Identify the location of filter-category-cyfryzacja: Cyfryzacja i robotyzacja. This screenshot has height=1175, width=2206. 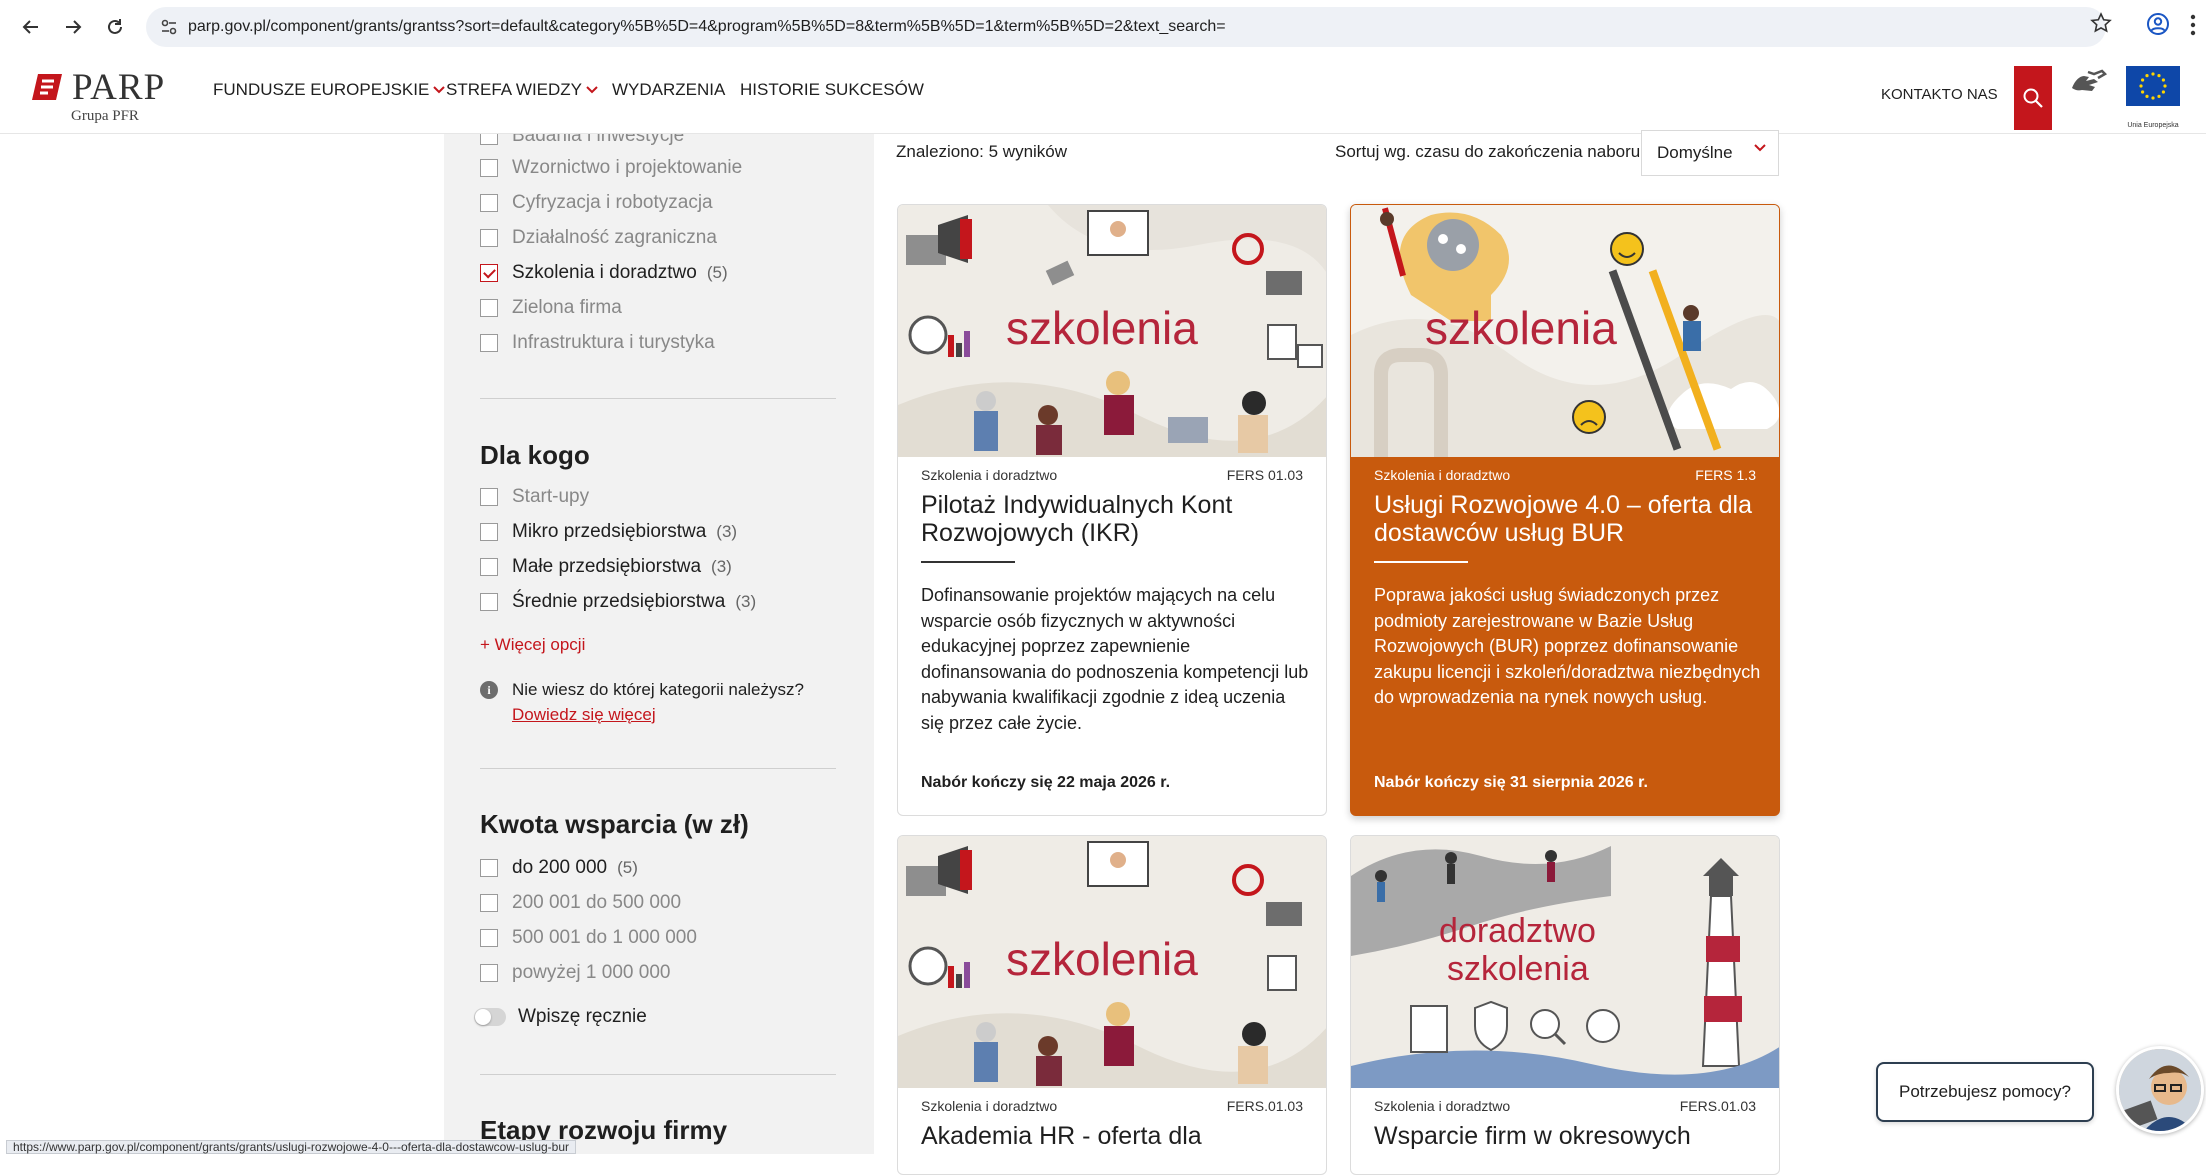
(596, 203).